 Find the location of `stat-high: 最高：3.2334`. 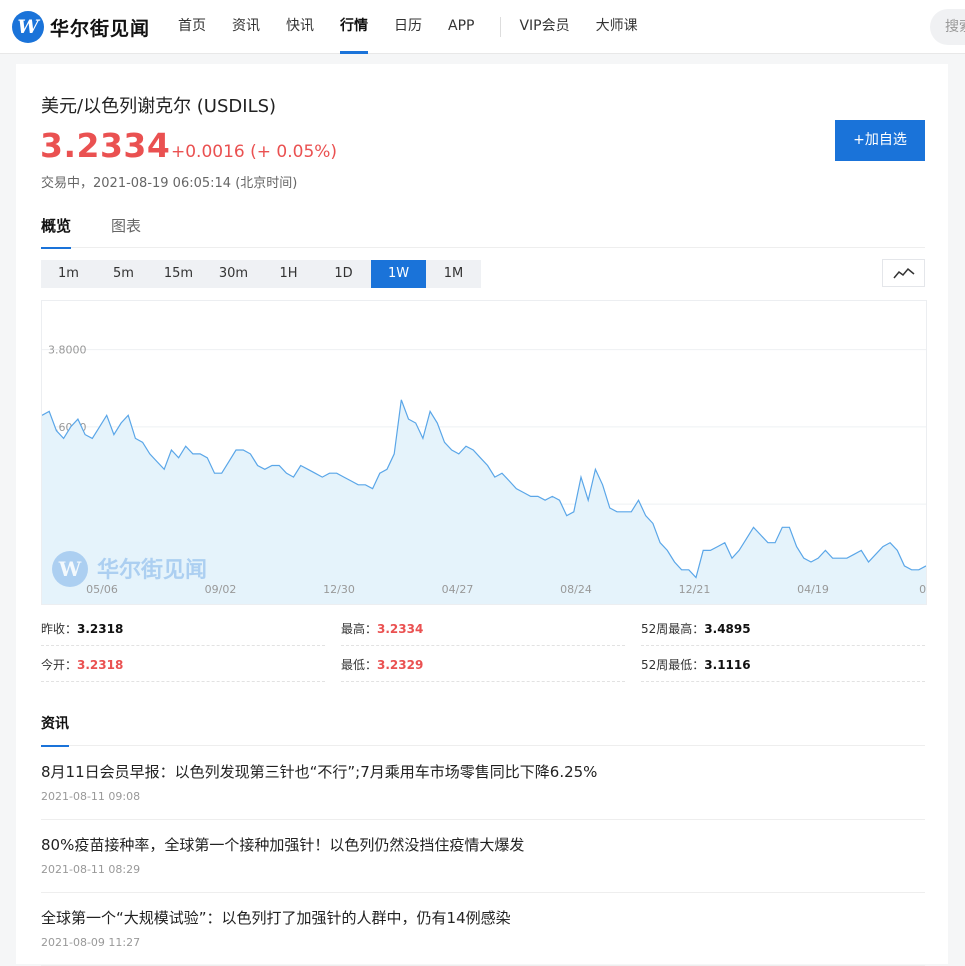

stat-high: 最高：3.2334 is located at coordinates (483, 629).